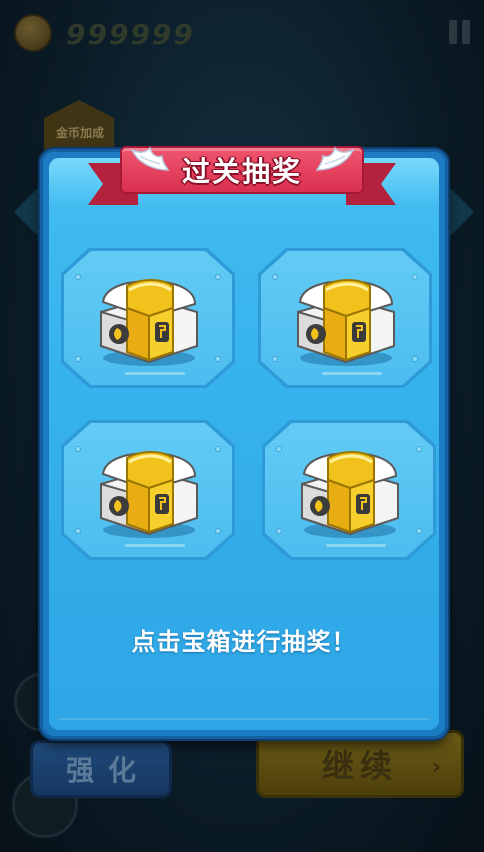  Describe the element at coordinates (436, 767) in the screenshot. I see `chevron-right-icon: ›` at that location.